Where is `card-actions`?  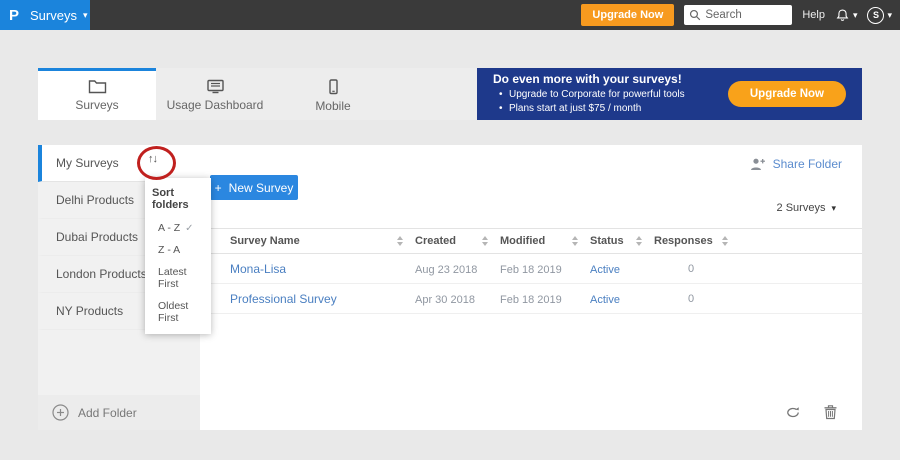 card-actions is located at coordinates (811, 412).